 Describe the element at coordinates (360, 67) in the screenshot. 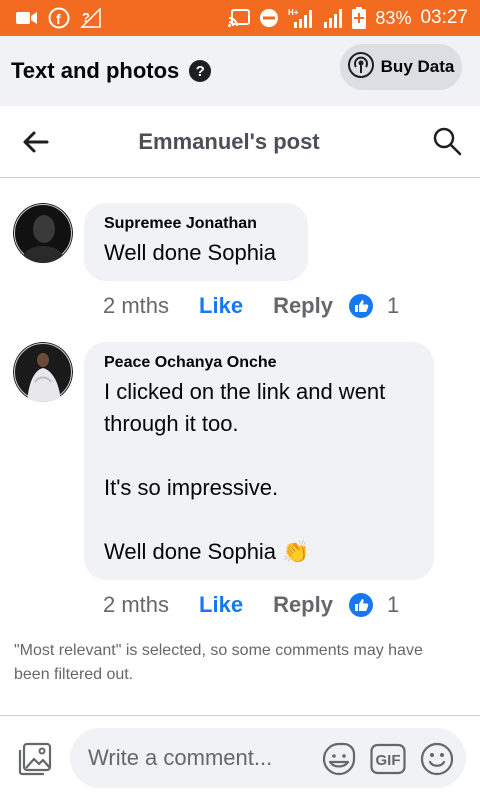

I see `broadcast-icon` at that location.